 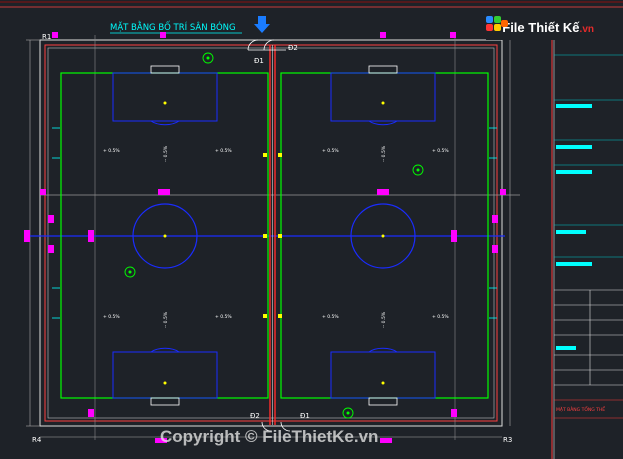 What do you see at coordinates (269, 436) in the screenshot?
I see `watermark-text: Copyright © FileThietKe.vn` at bounding box center [269, 436].